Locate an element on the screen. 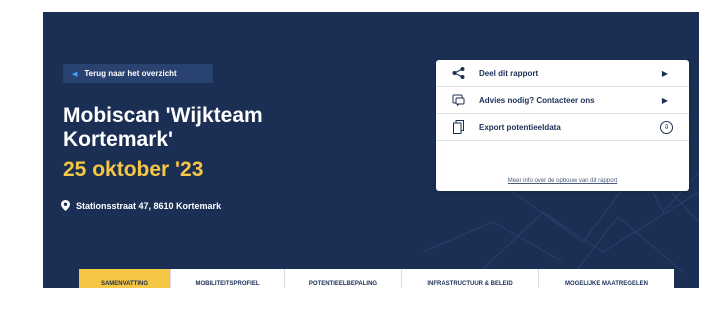 The height and width of the screenshot is (313, 702). address: Stationsstraat 47, 8610 Kortemark is located at coordinates (141, 205).